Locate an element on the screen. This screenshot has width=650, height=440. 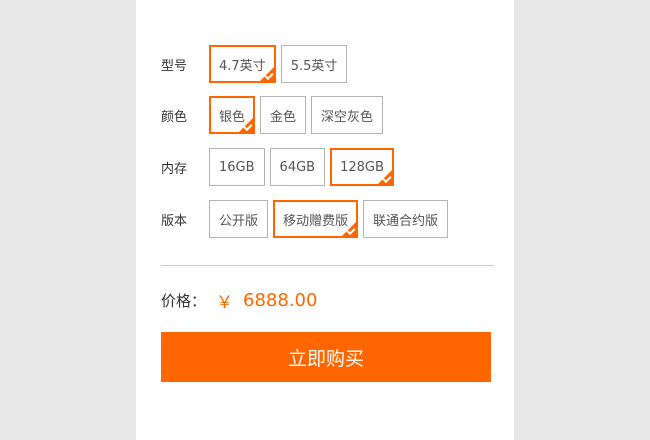
option-label-storage: 内存 is located at coordinates (174, 169).